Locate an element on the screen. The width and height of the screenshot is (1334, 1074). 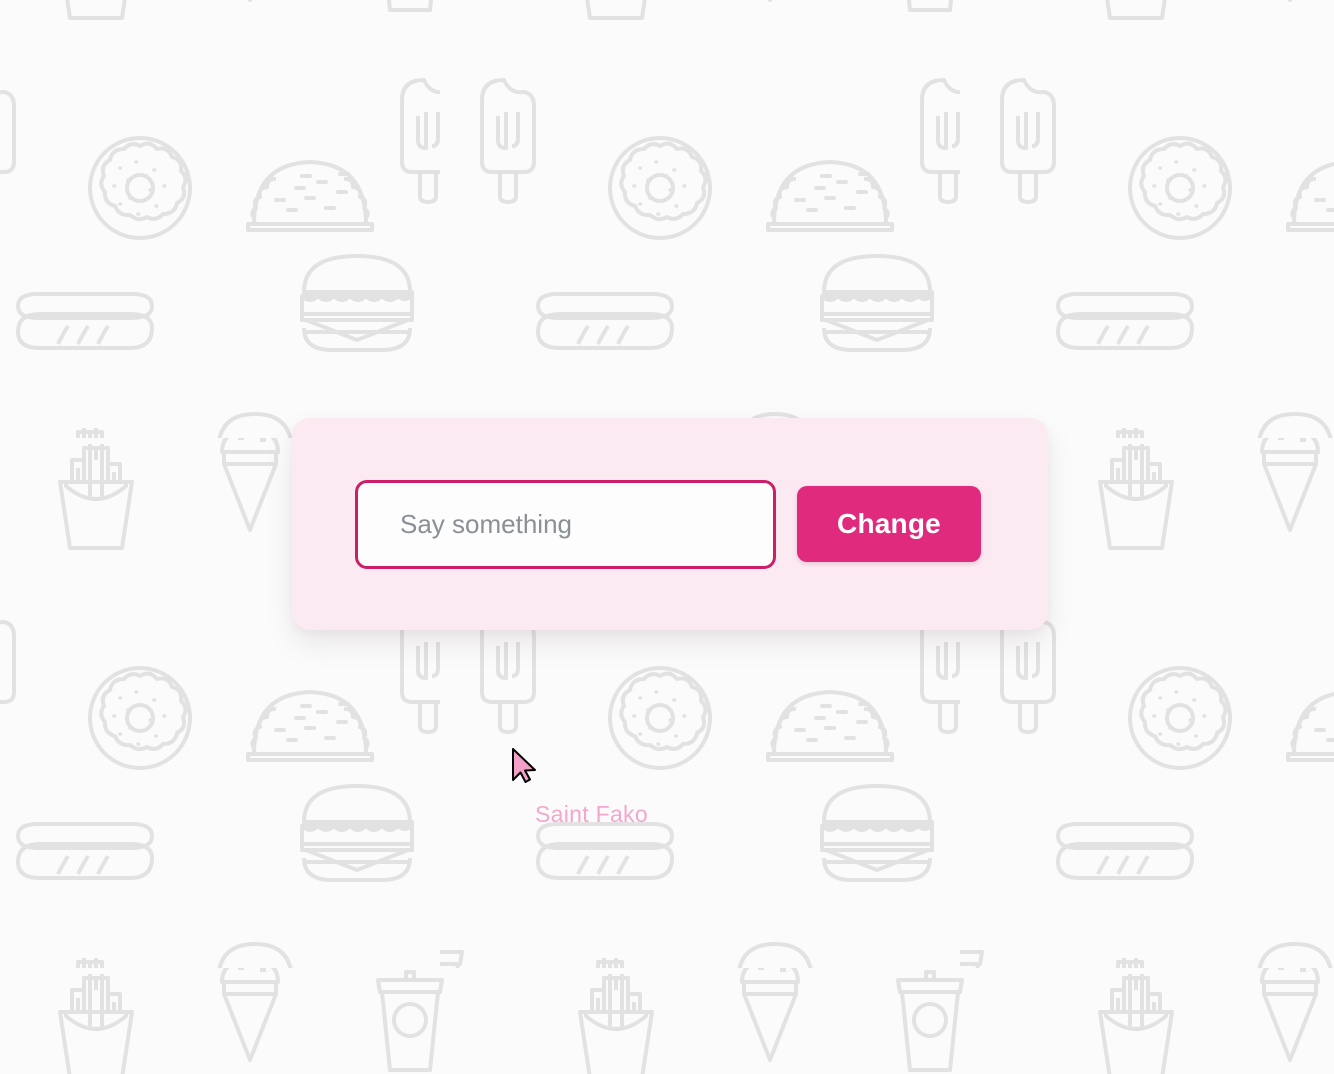
change-name-card: Change is located at coordinates (670, 524).